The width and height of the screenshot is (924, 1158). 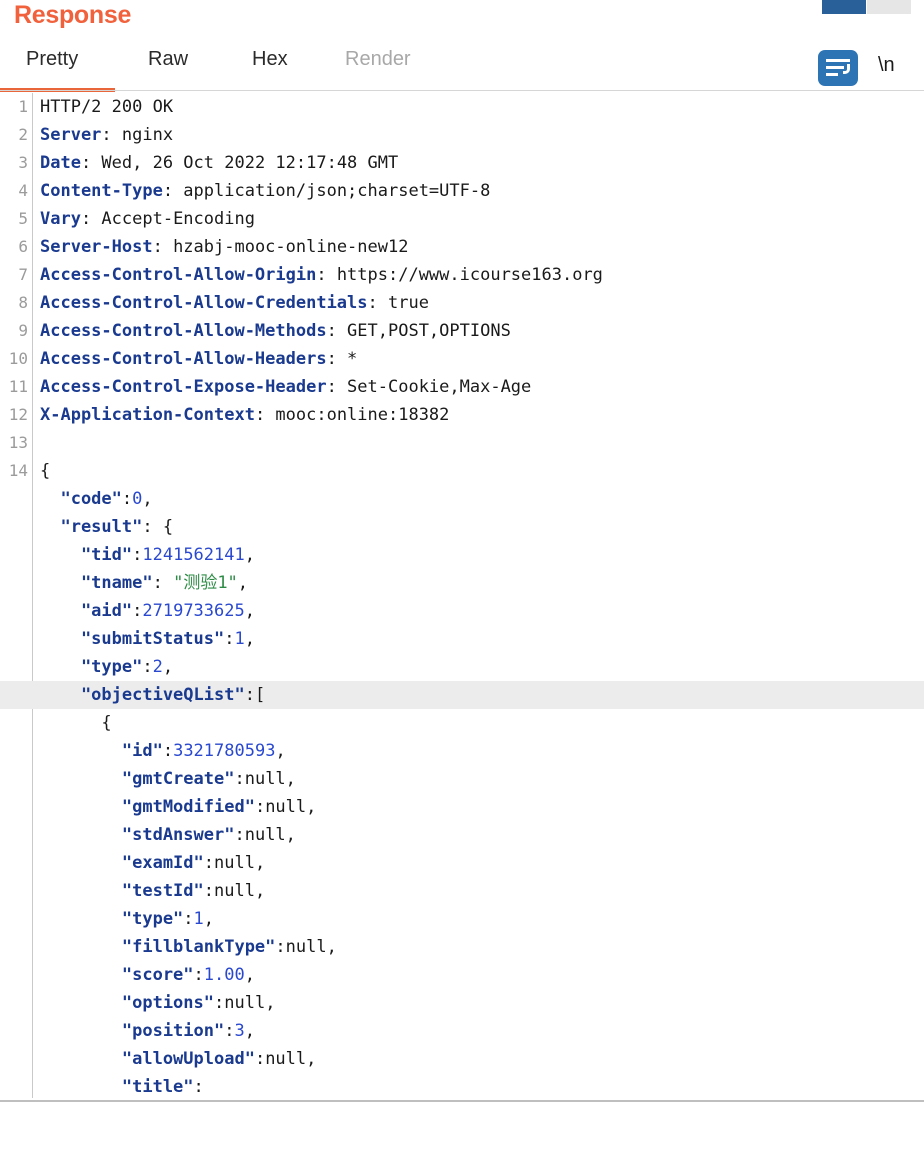 What do you see at coordinates (60, 163) in the screenshot?
I see `code-token: Date` at bounding box center [60, 163].